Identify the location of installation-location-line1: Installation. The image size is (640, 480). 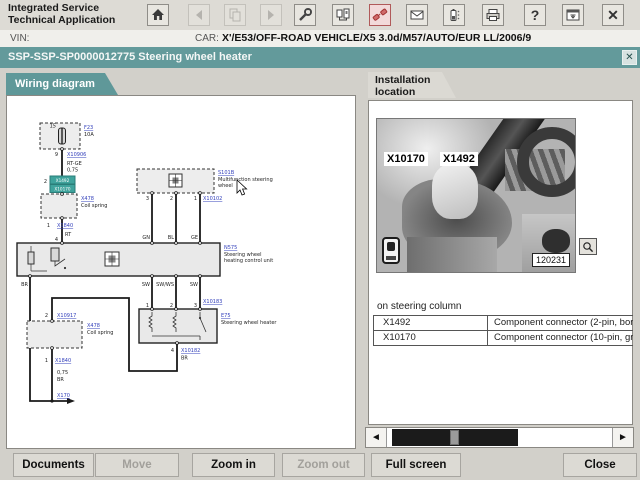
(403, 80).